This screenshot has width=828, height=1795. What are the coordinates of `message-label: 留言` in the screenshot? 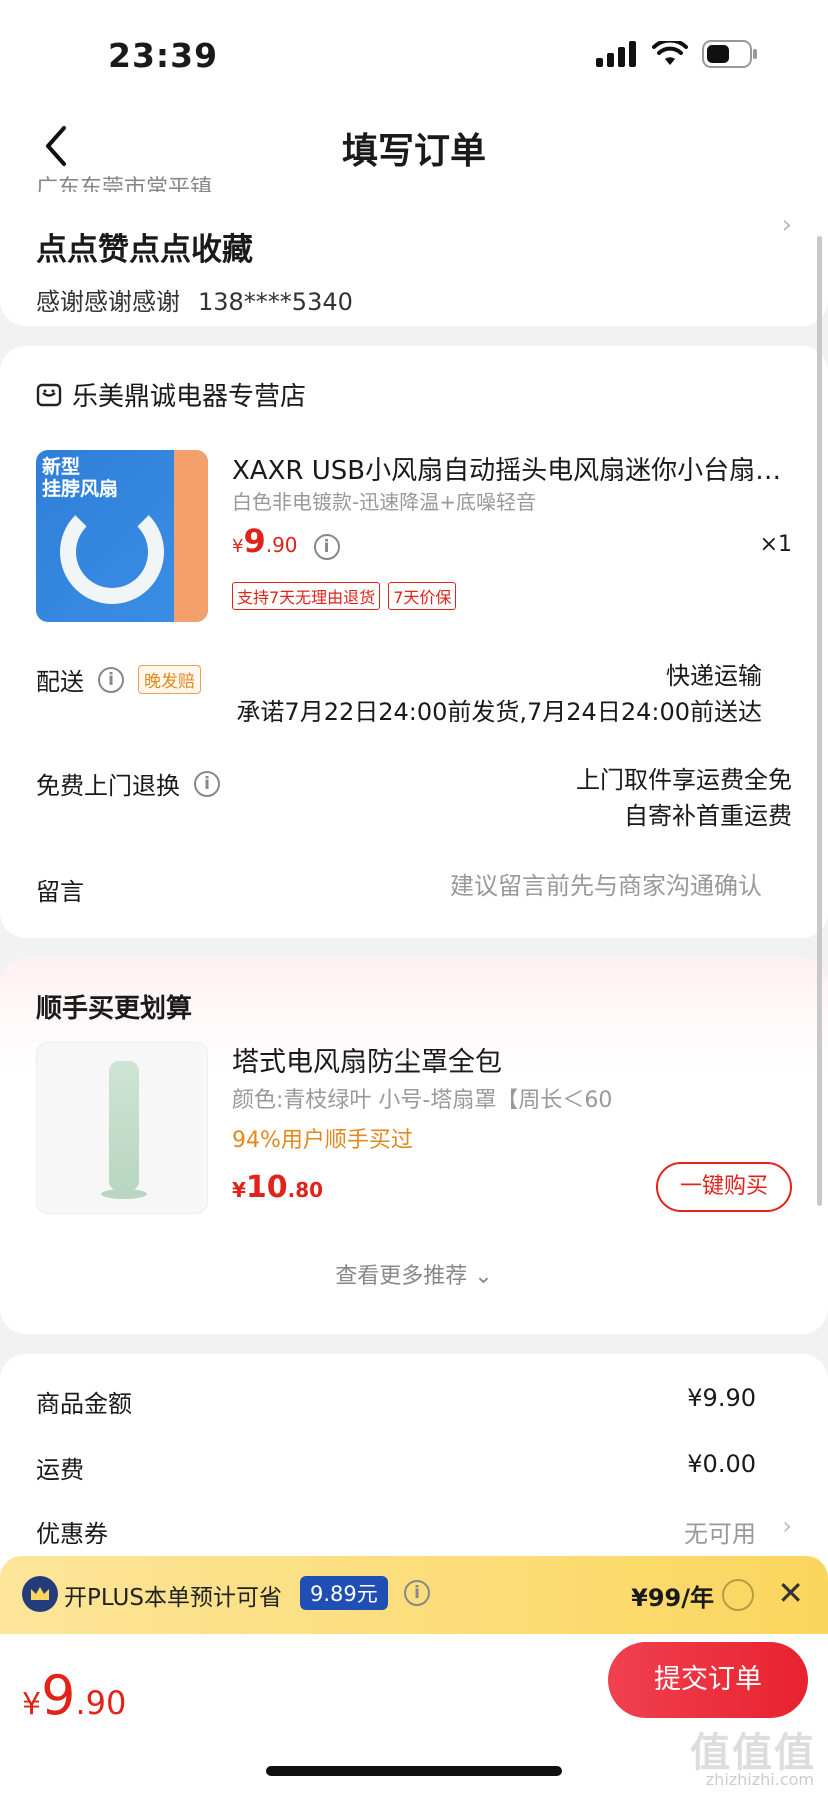 It's located at (60, 889).